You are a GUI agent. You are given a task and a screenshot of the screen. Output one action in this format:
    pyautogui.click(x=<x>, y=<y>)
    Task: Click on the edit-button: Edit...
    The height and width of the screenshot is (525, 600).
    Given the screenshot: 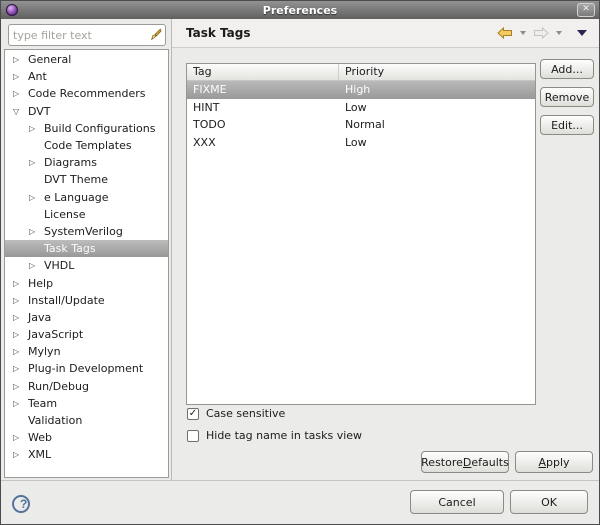 What is the action you would take?
    pyautogui.click(x=567, y=125)
    